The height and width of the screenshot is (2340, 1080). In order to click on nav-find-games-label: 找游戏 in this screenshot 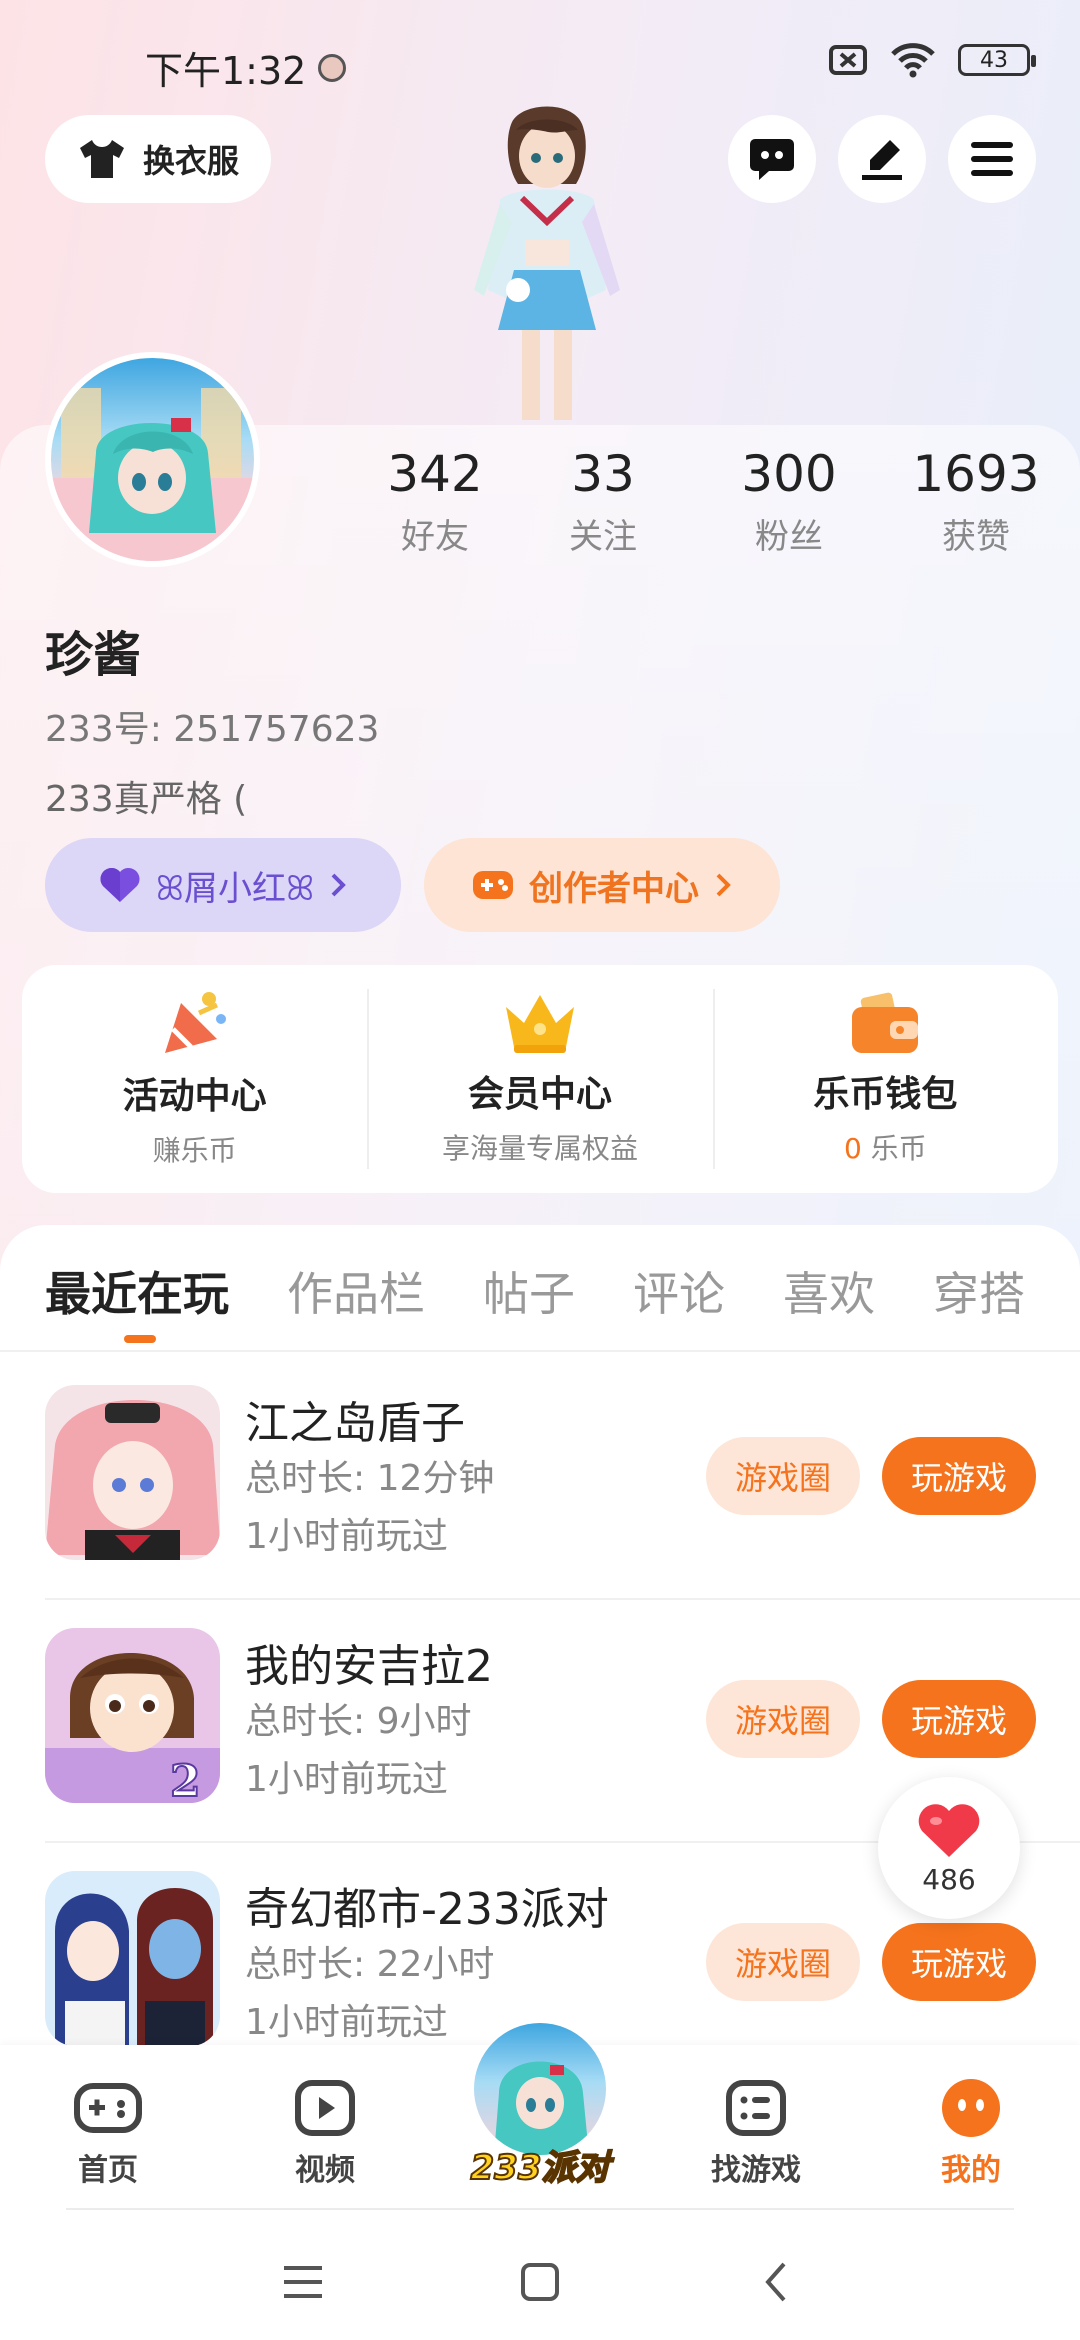, I will do `click(756, 2170)`.